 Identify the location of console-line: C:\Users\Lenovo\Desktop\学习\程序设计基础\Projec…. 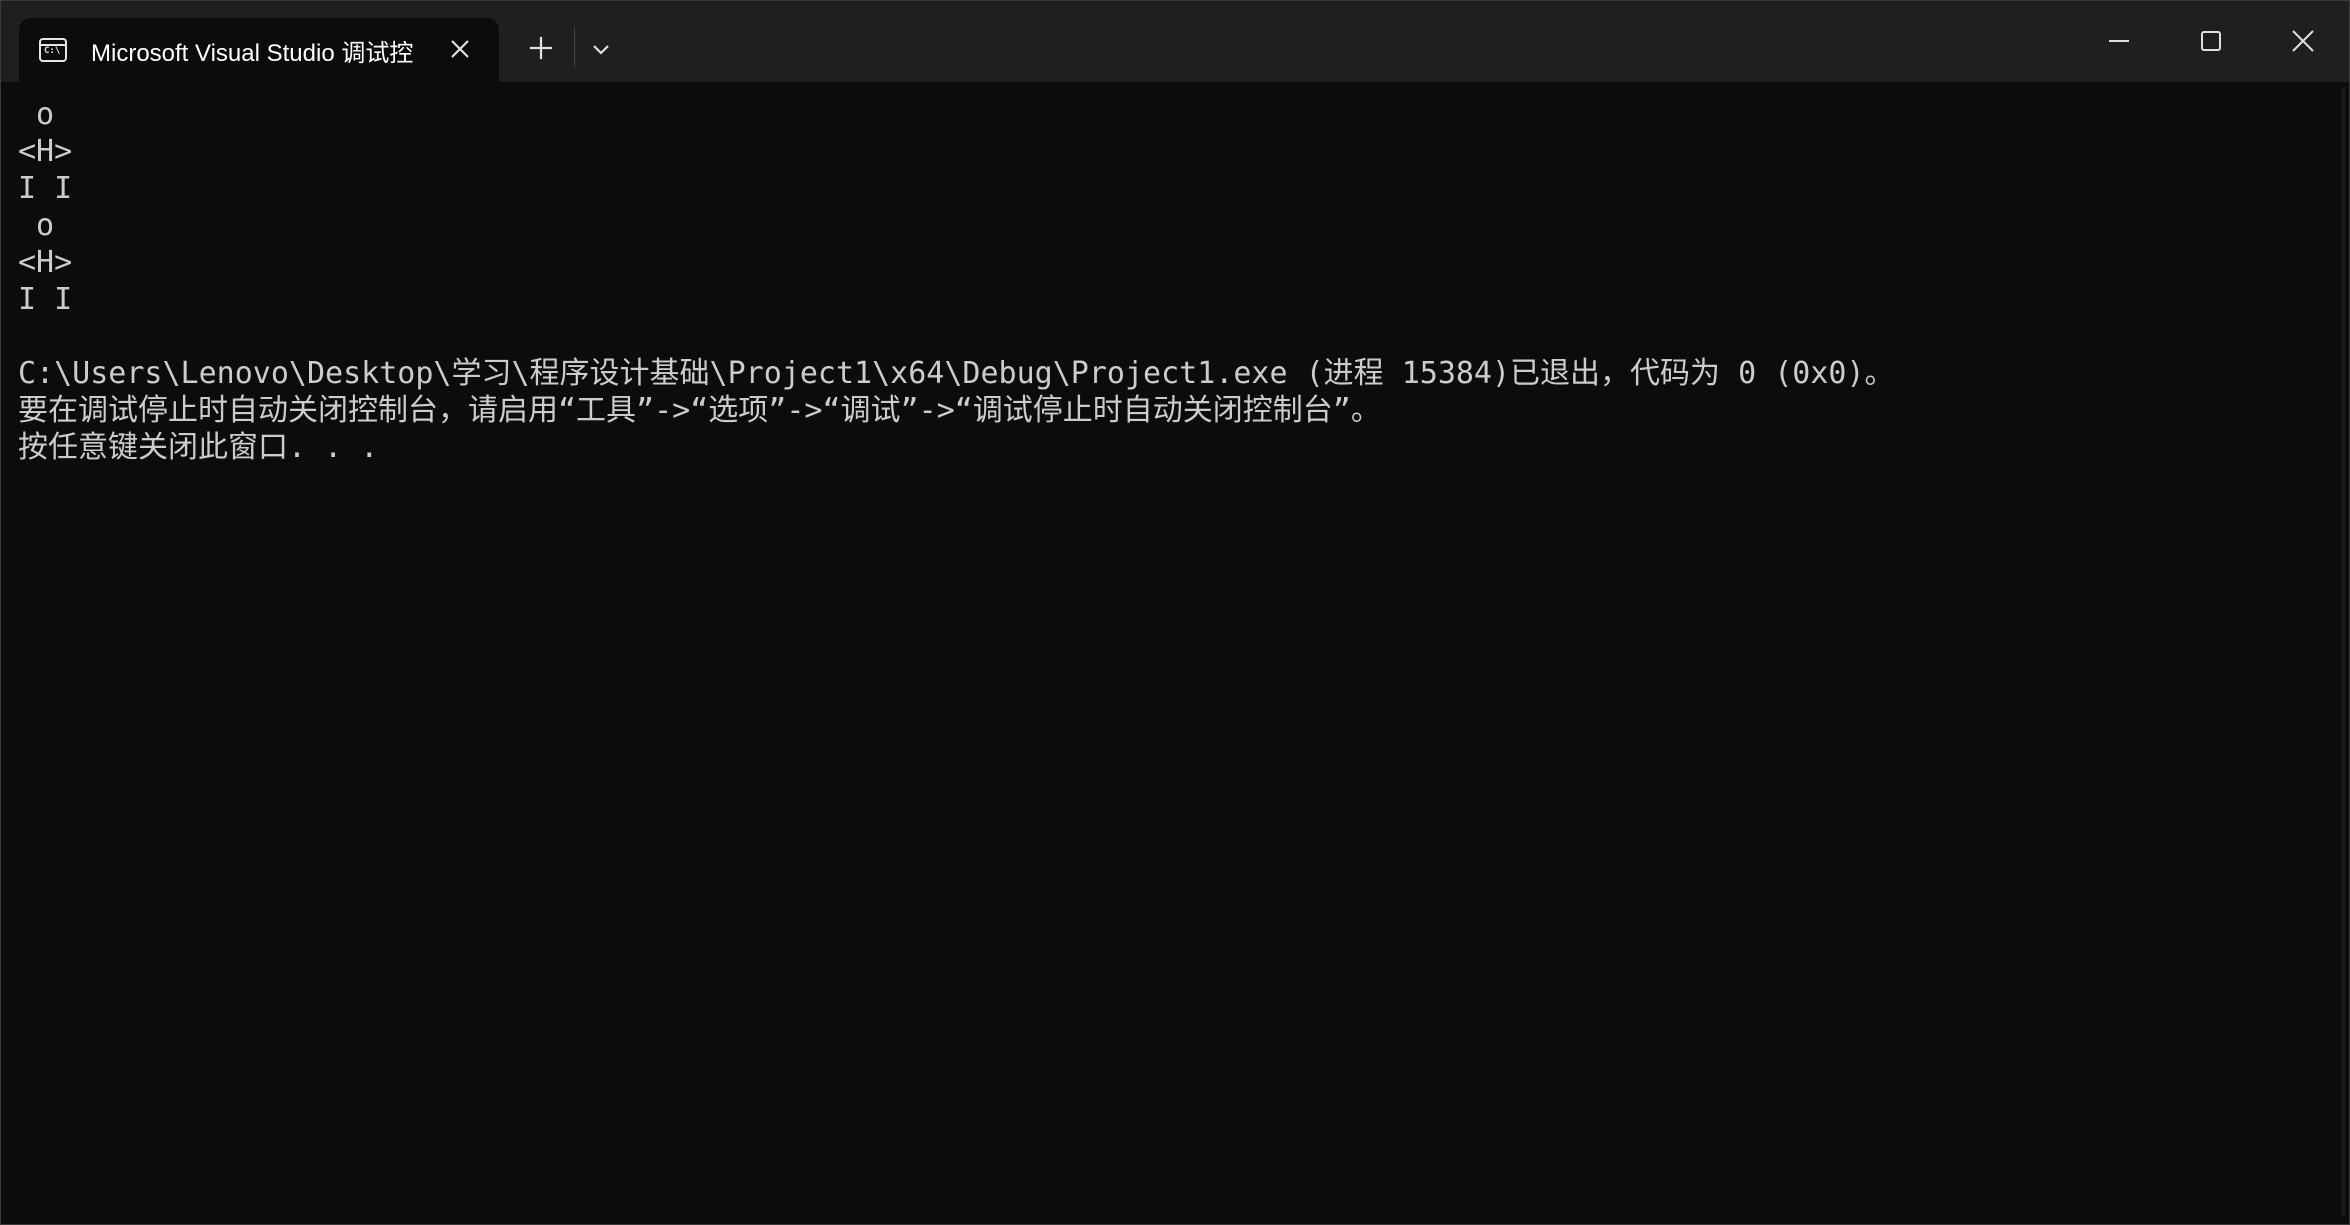
(956, 373).